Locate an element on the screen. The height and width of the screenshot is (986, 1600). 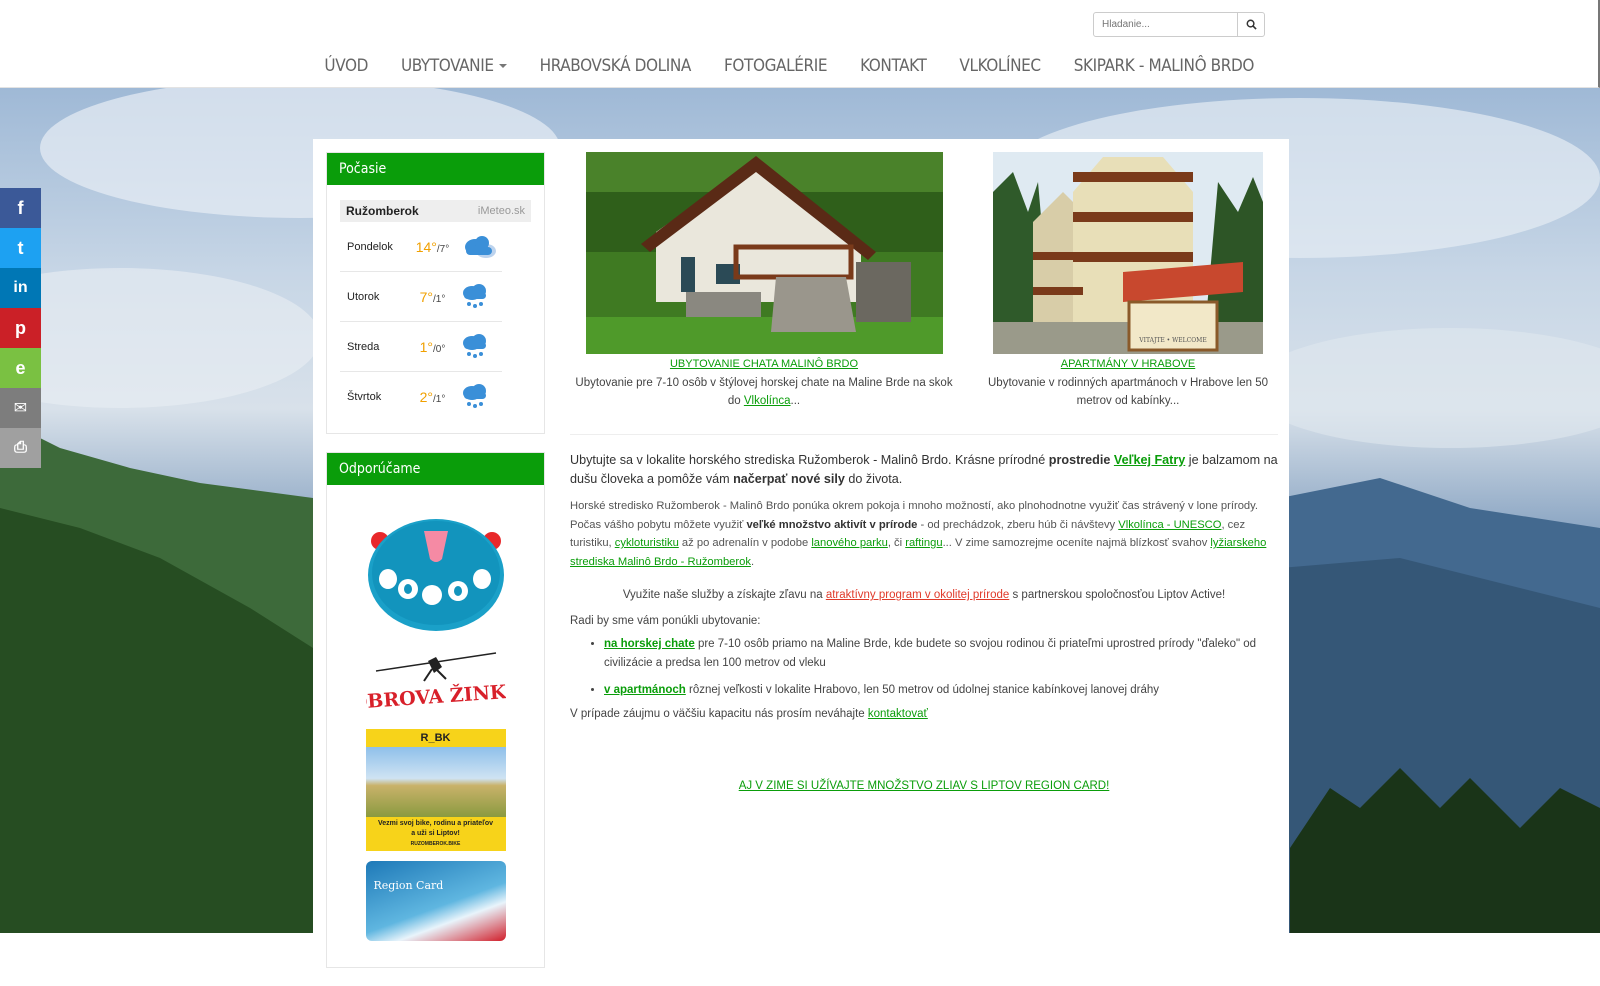
obrova-zinka-text: OBROVA ŽINKA is located at coordinates (436, 696).